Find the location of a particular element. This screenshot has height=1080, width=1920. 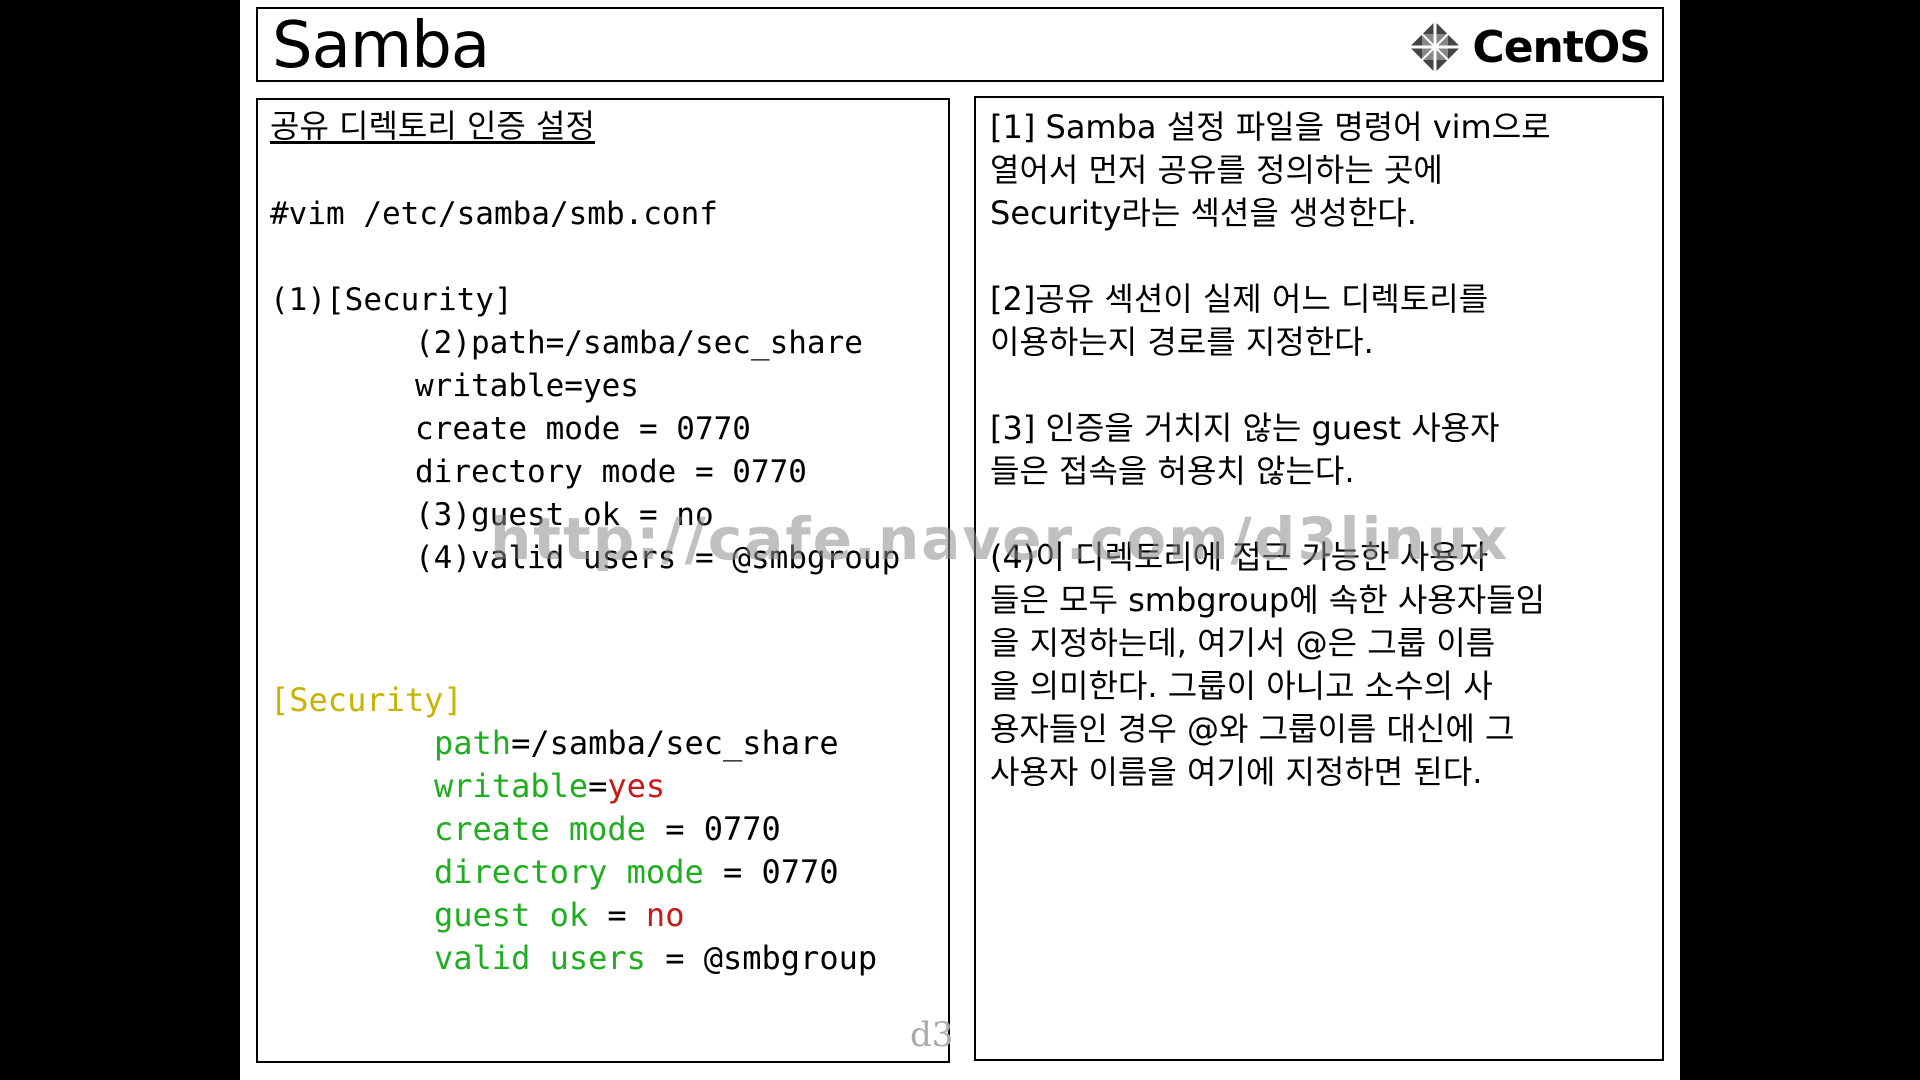

colored-section: [Security] is located at coordinates (366, 700).